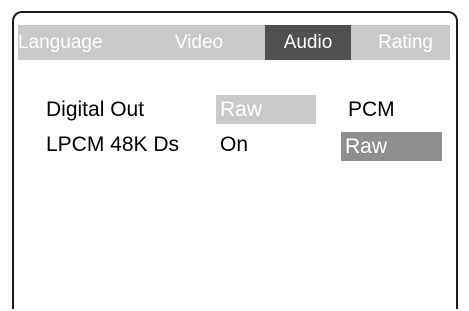 The width and height of the screenshot is (469, 311). What do you see at coordinates (393, 109) in the screenshot?
I see `digital-out-option-pcm: PCM` at bounding box center [393, 109].